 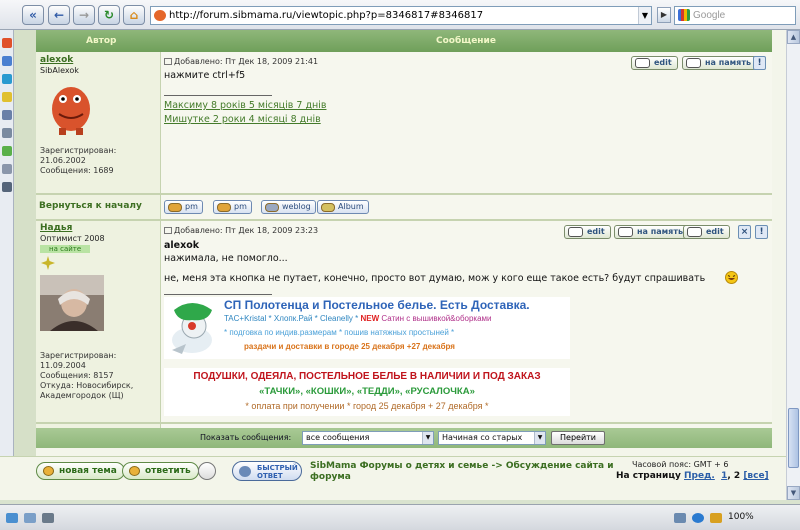 What do you see at coordinates (168, 230) in the screenshot?
I see `post-icon` at bounding box center [168, 230].